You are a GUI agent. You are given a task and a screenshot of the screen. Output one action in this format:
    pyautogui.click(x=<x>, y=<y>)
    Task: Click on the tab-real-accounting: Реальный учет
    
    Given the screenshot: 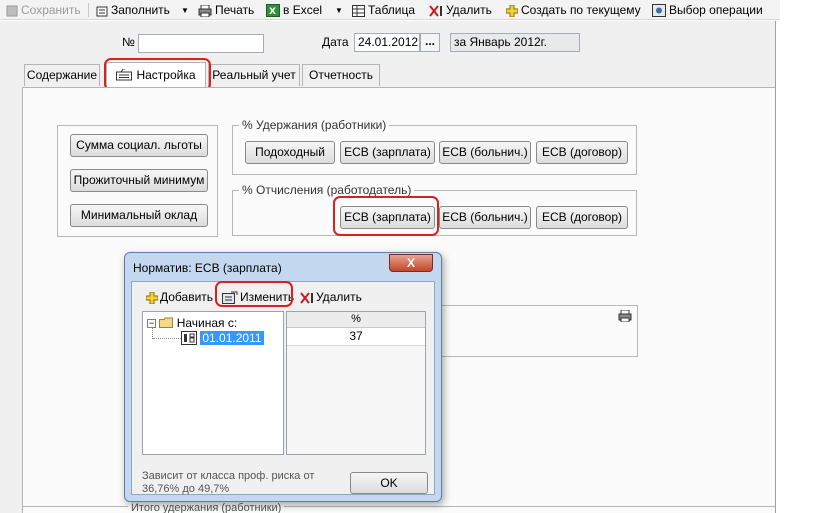 What is the action you would take?
    pyautogui.click(x=254, y=75)
    